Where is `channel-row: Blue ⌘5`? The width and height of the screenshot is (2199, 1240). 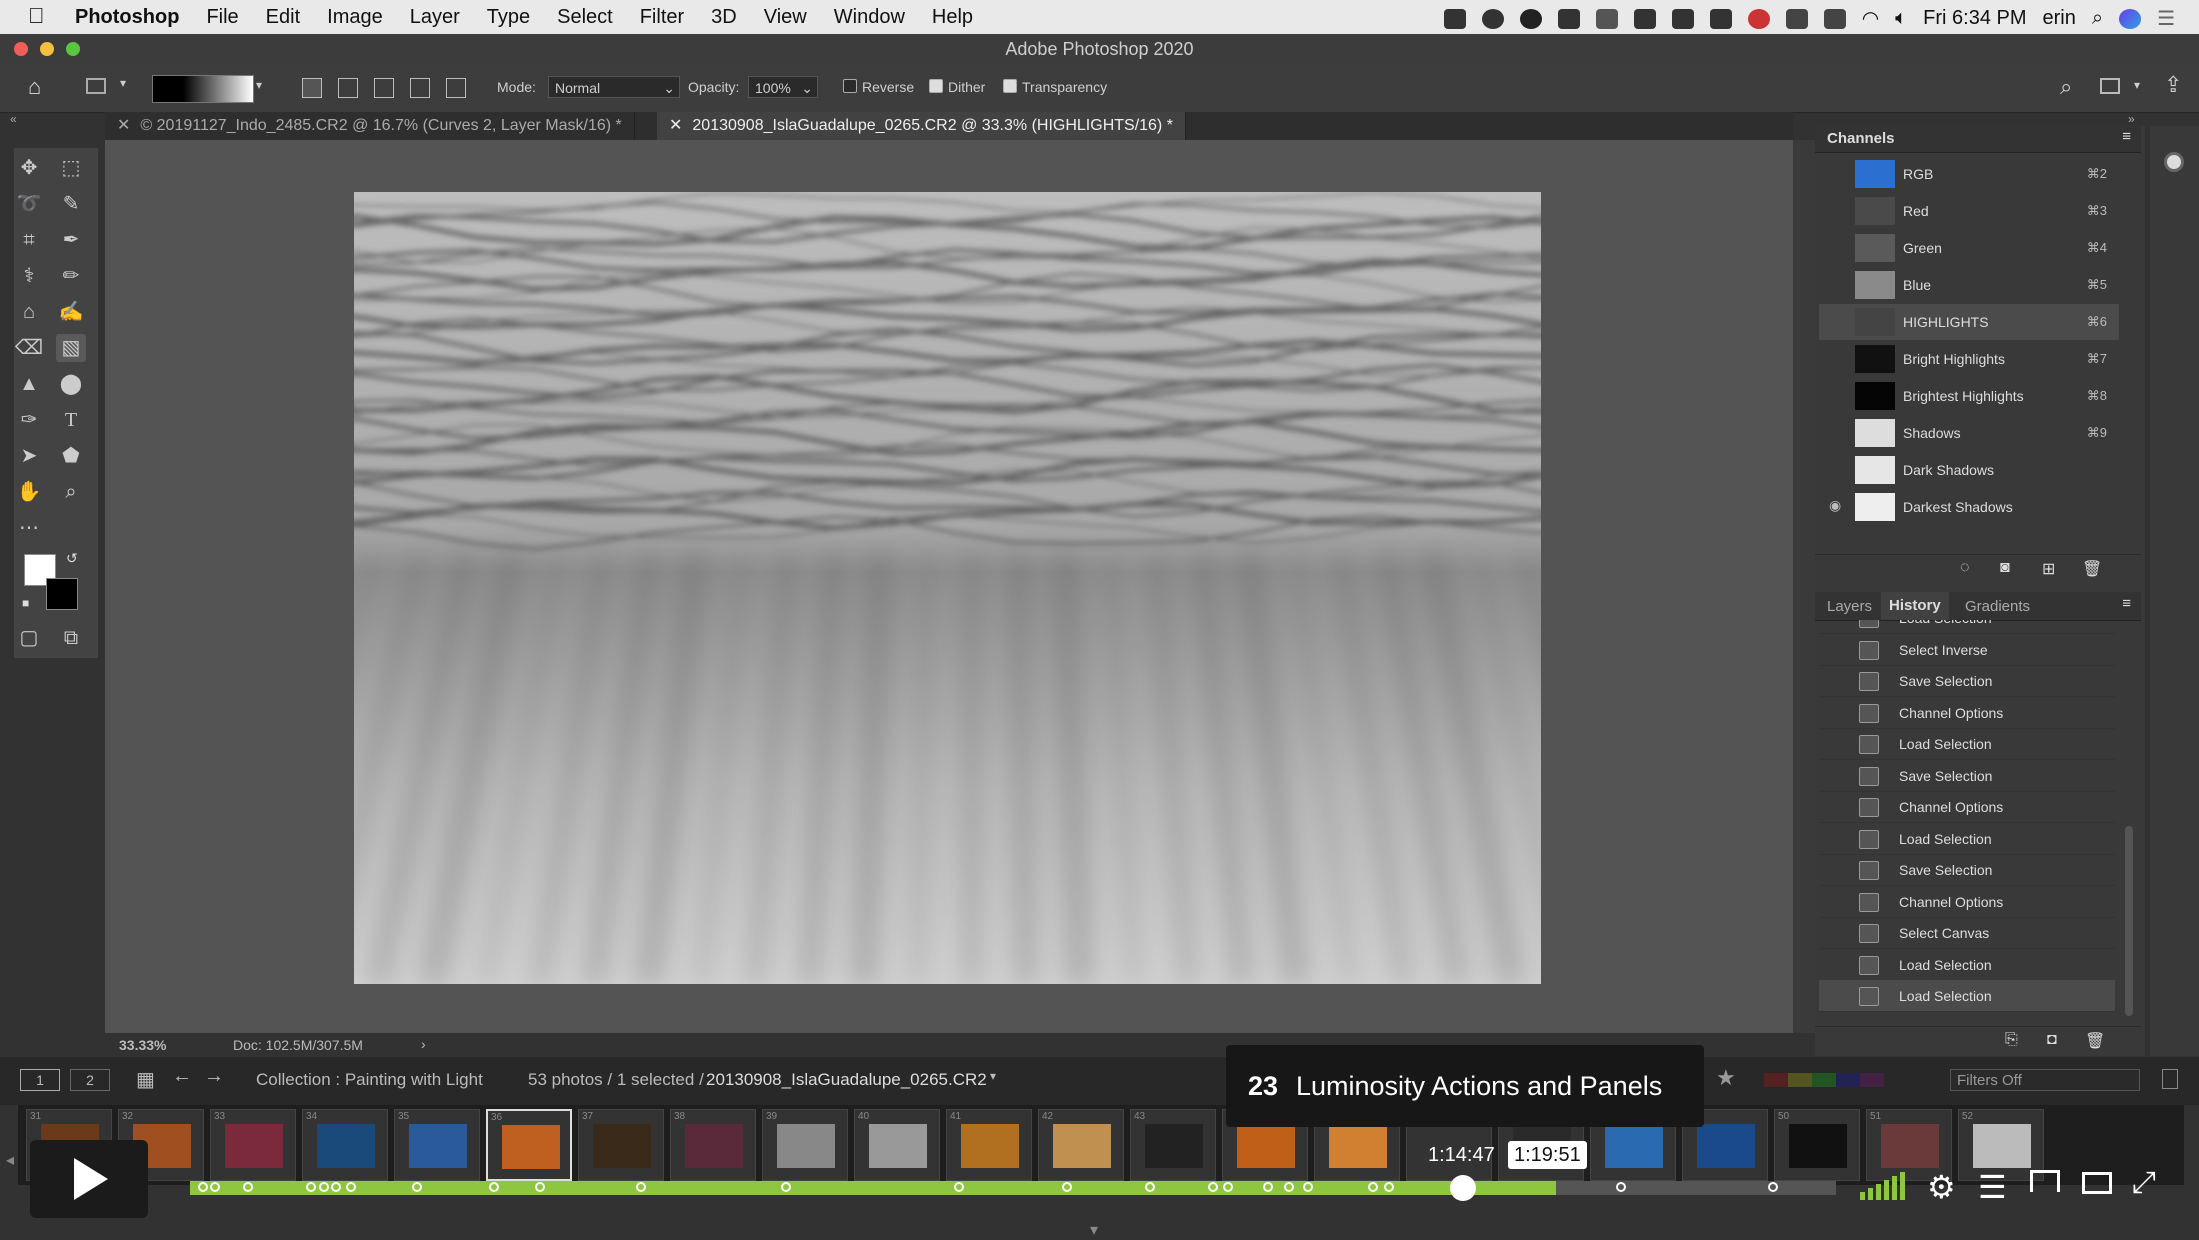 channel-row: Blue ⌘5 is located at coordinates (1969, 285).